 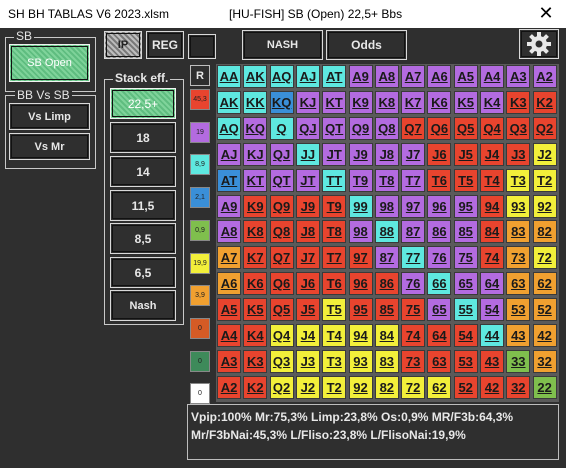 I want to click on hand-cell: TT, so click(x=334, y=180).